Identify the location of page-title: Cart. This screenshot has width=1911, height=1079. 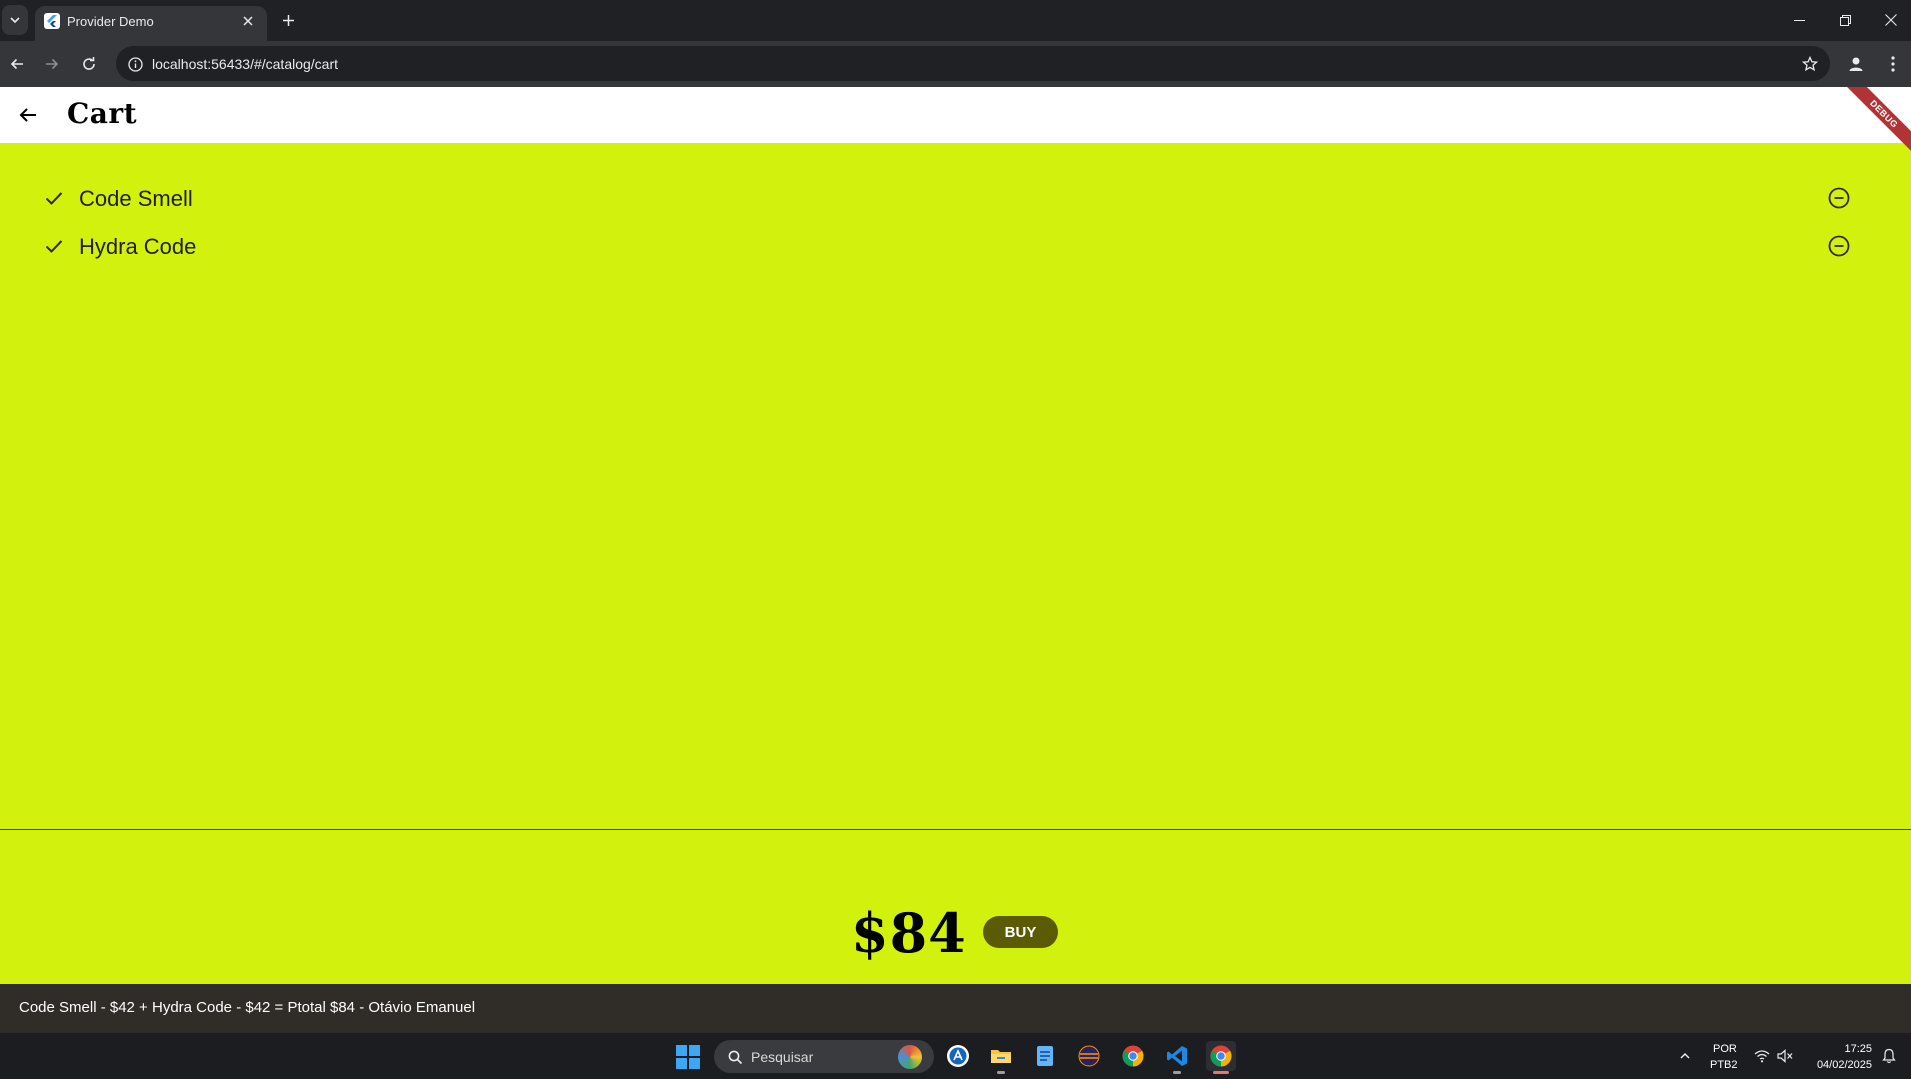
(102, 113).